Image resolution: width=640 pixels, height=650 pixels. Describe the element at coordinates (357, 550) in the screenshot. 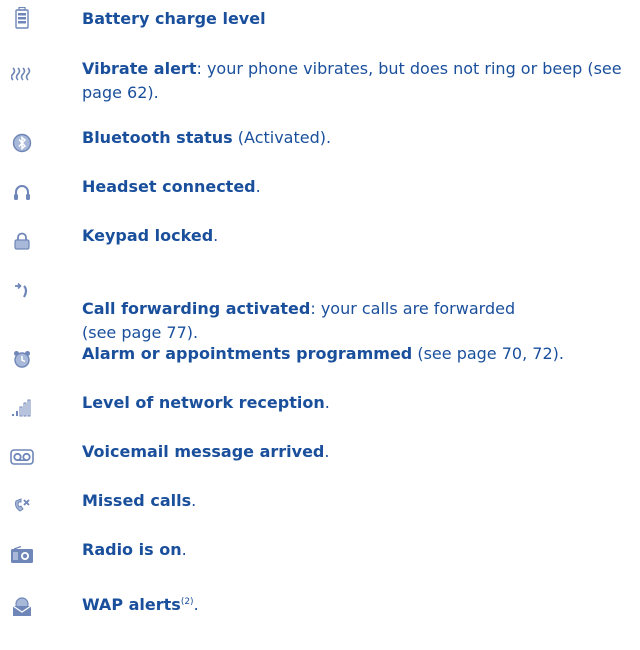

I see `item-text: Radio is on.` at that location.